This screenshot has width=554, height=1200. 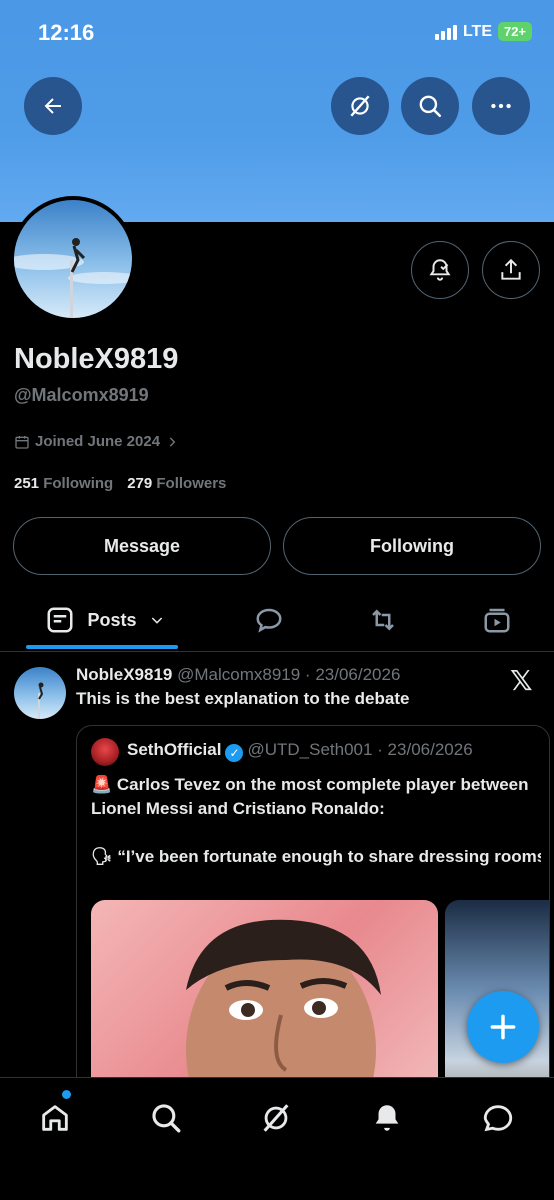 I want to click on home-icon, so click(x=55, y=1118).